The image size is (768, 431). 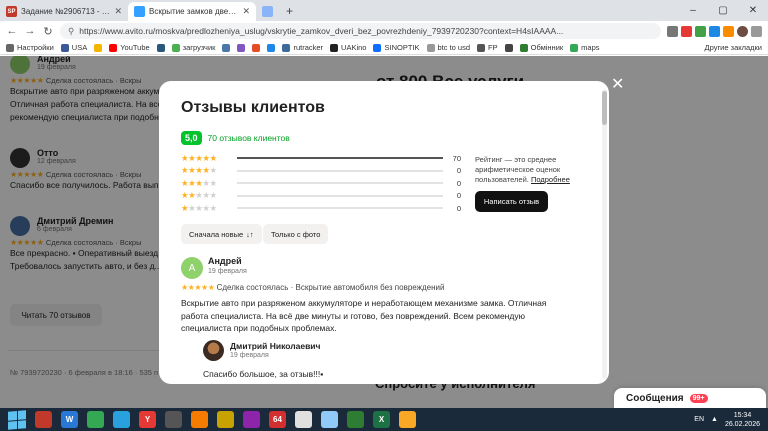 What do you see at coordinates (221, 234) in the screenshot?
I see `sort-newest-button: Сначала новые ↓↑` at bounding box center [221, 234].